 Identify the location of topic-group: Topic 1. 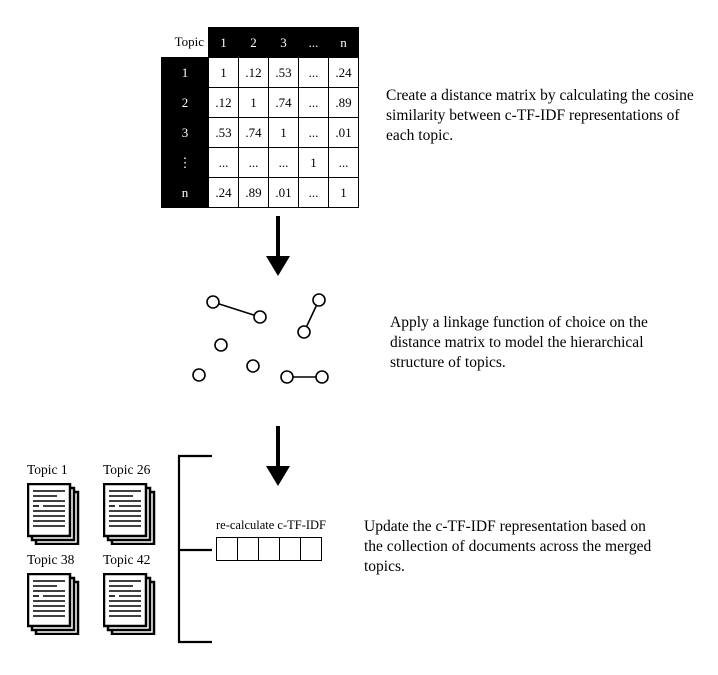
(54, 506).